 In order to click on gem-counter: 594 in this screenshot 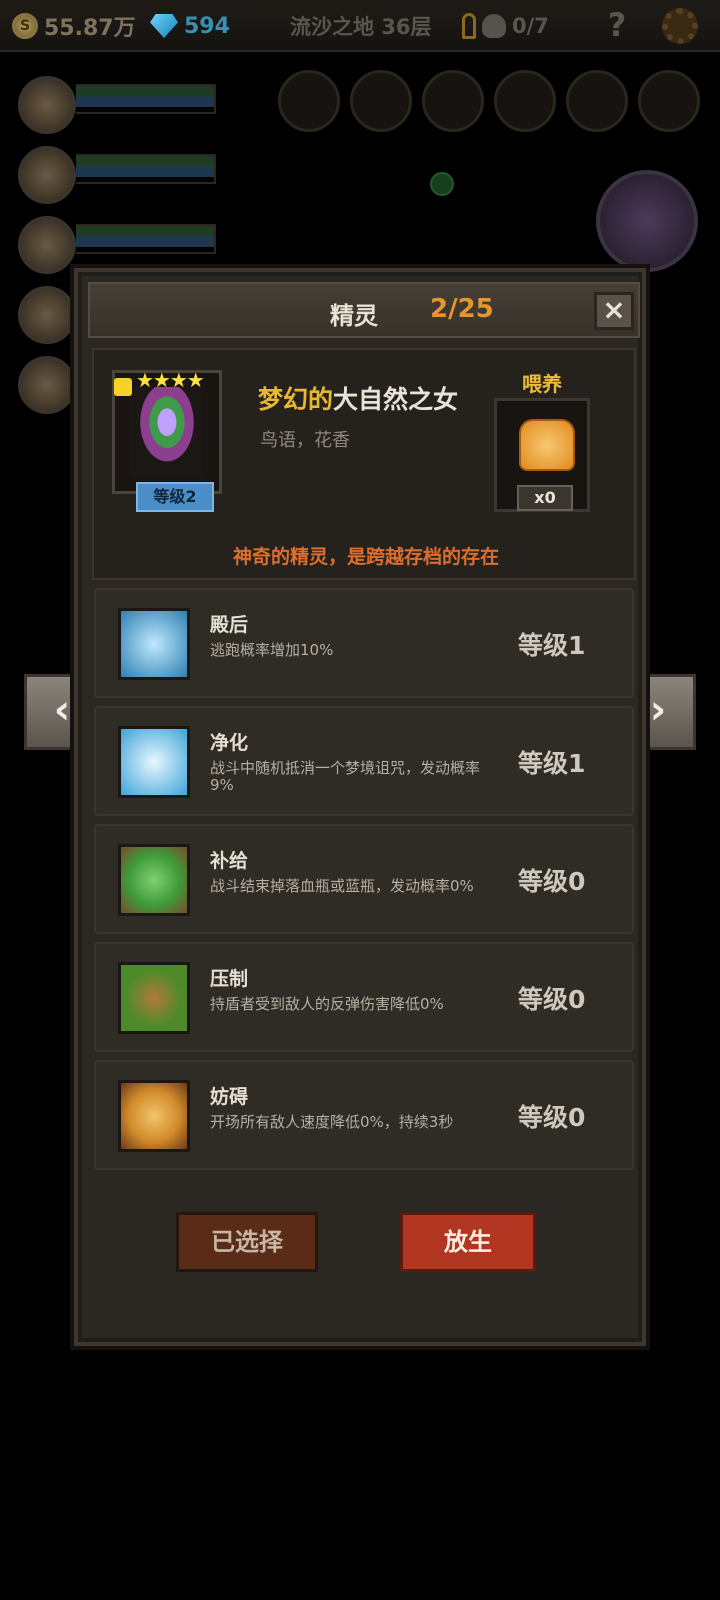, I will do `click(190, 26)`.